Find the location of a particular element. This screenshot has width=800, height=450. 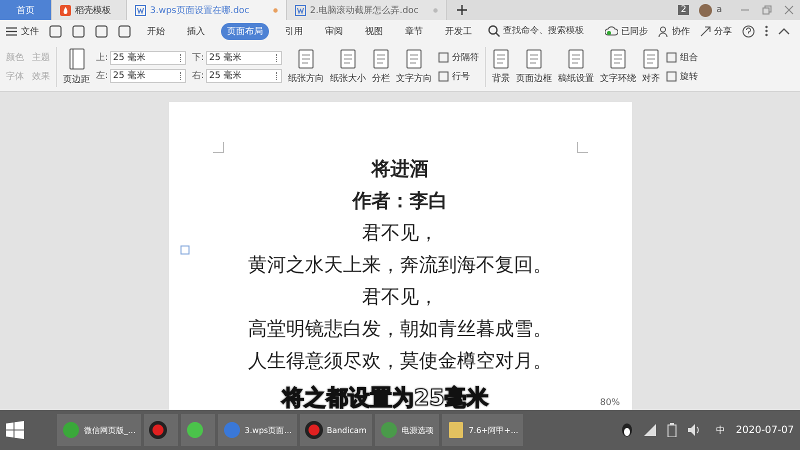

ribbon-tab: 章节 is located at coordinates (414, 31).